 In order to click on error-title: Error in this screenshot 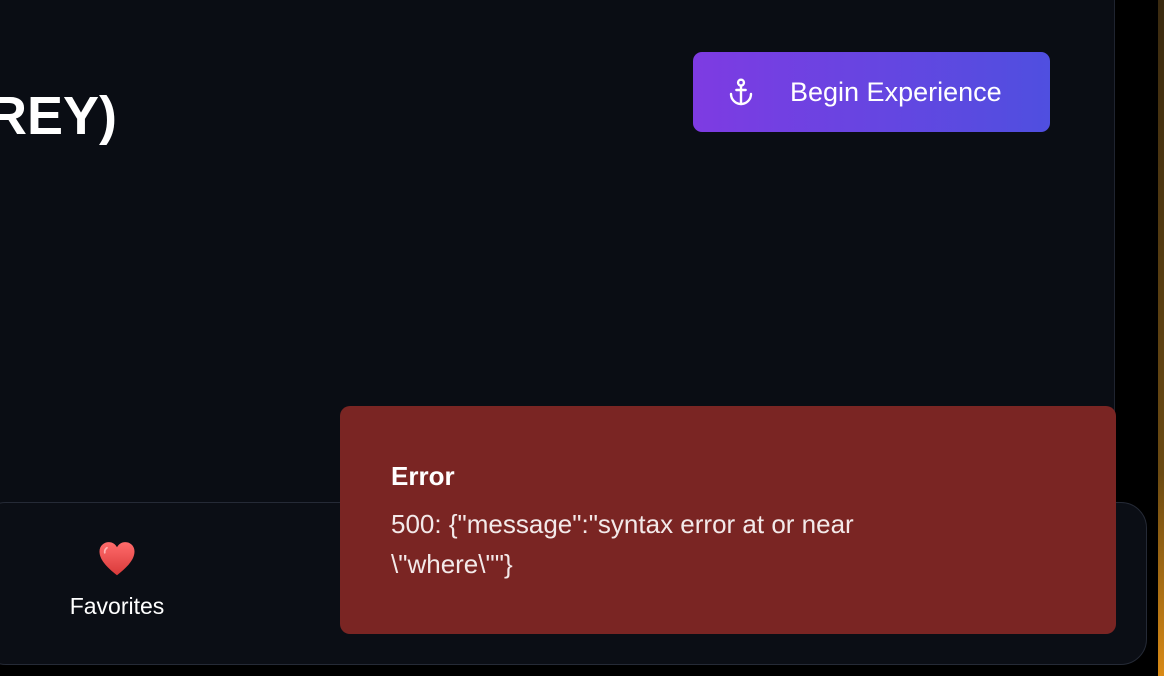, I will do `click(423, 476)`.